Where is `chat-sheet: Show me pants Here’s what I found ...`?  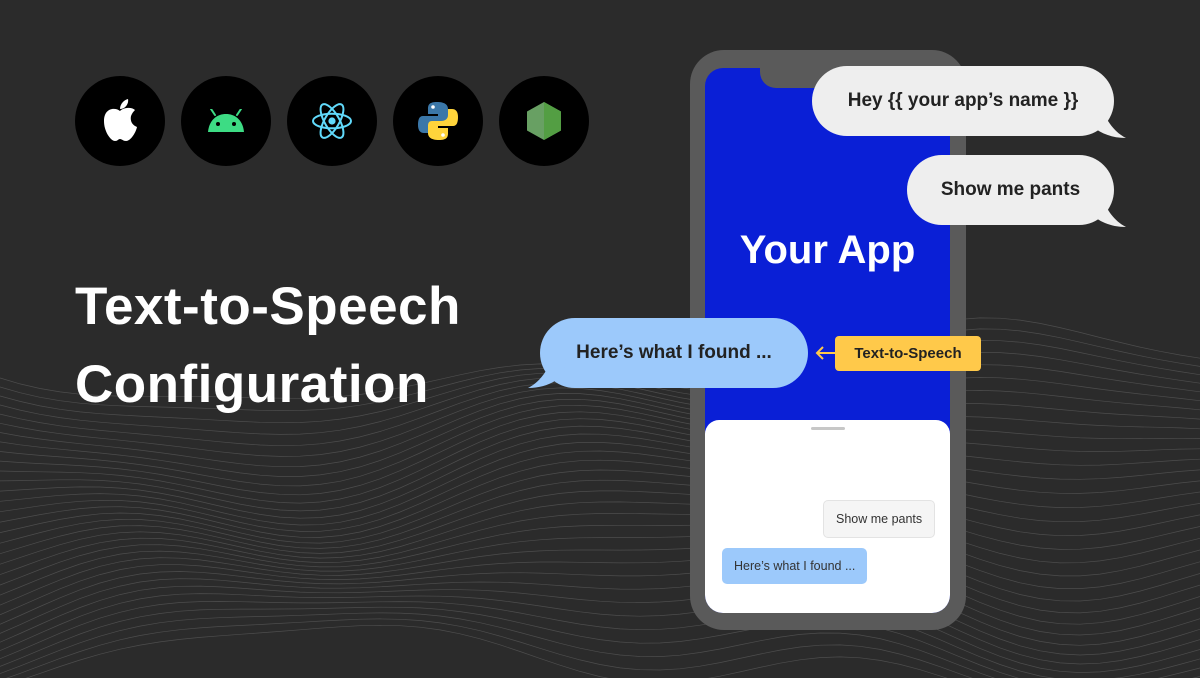 chat-sheet: Show me pants Here’s what I found ... is located at coordinates (827, 516).